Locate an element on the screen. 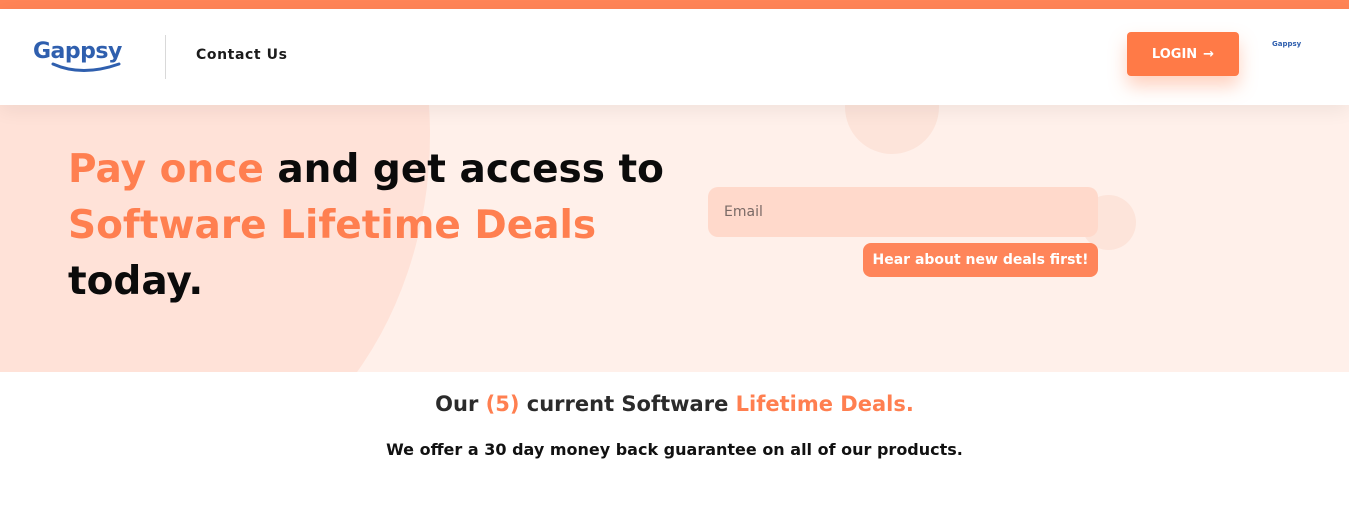 This screenshot has height=517, width=1349. top-accent-bar is located at coordinates (674, 4).